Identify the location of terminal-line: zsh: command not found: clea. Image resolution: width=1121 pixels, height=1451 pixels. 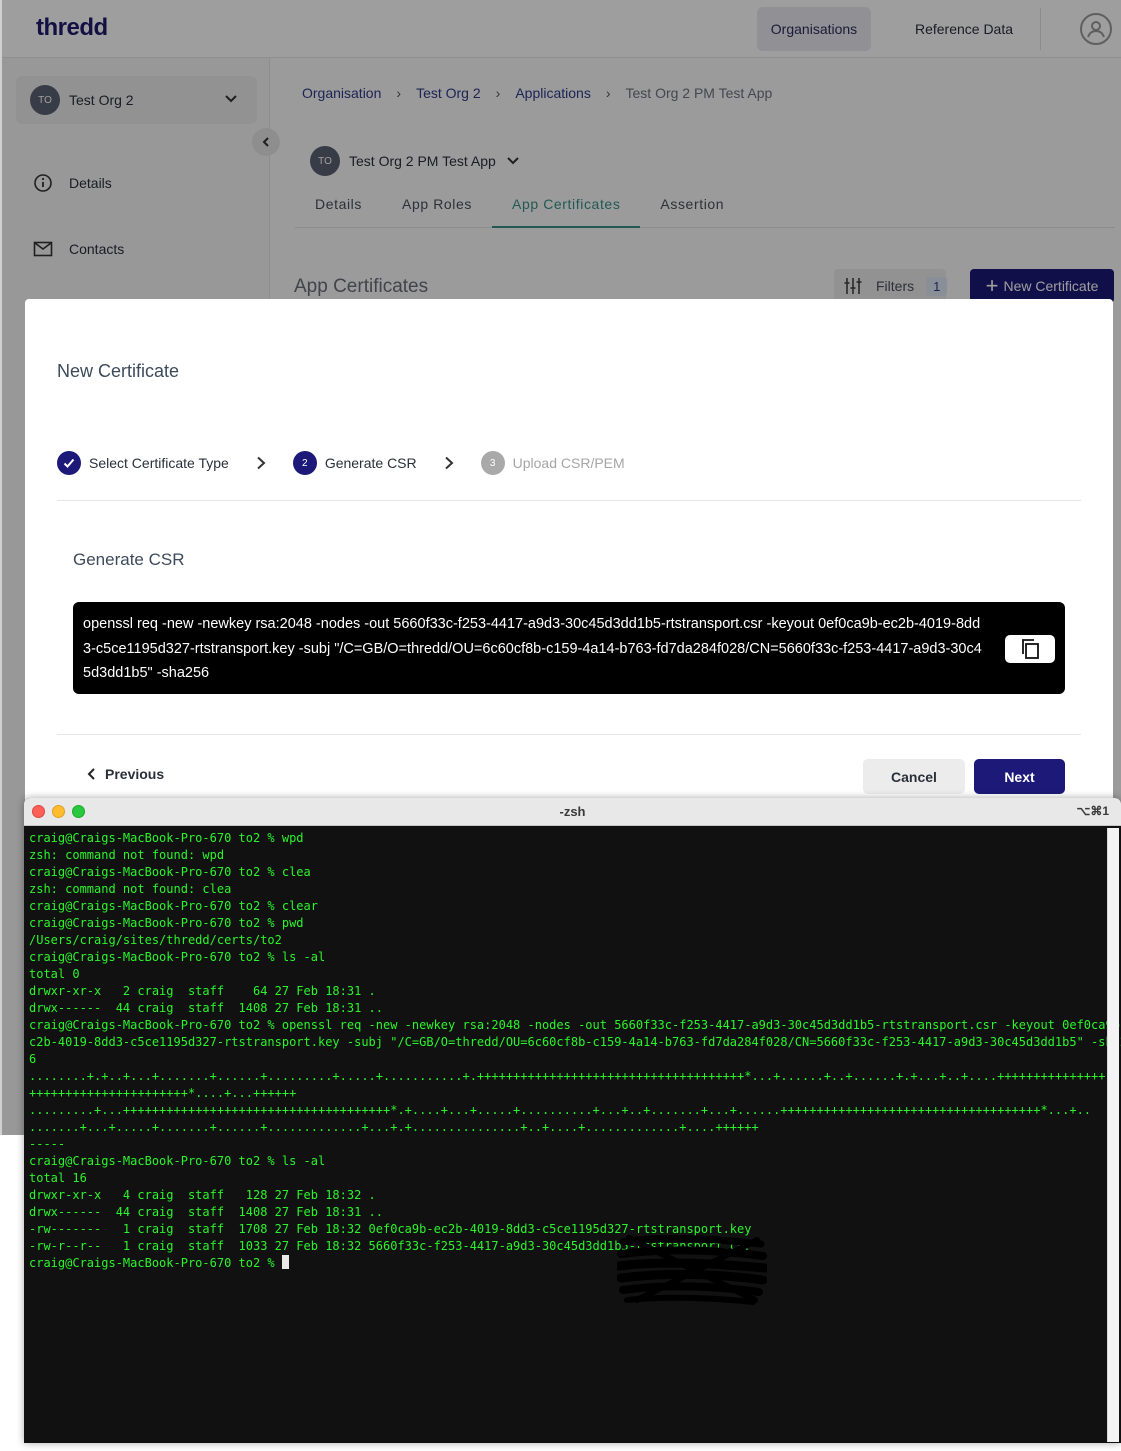
(130, 889).